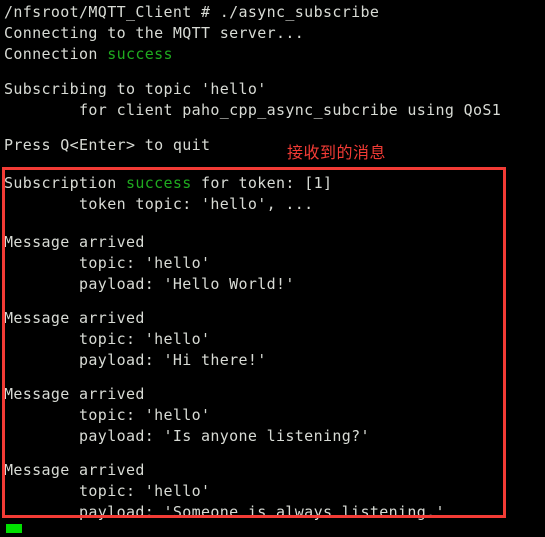 Image resolution: width=545 pixels, height=537 pixels. What do you see at coordinates (262, 183) in the screenshot?
I see `subscription-token-text: for token: [1]` at bounding box center [262, 183].